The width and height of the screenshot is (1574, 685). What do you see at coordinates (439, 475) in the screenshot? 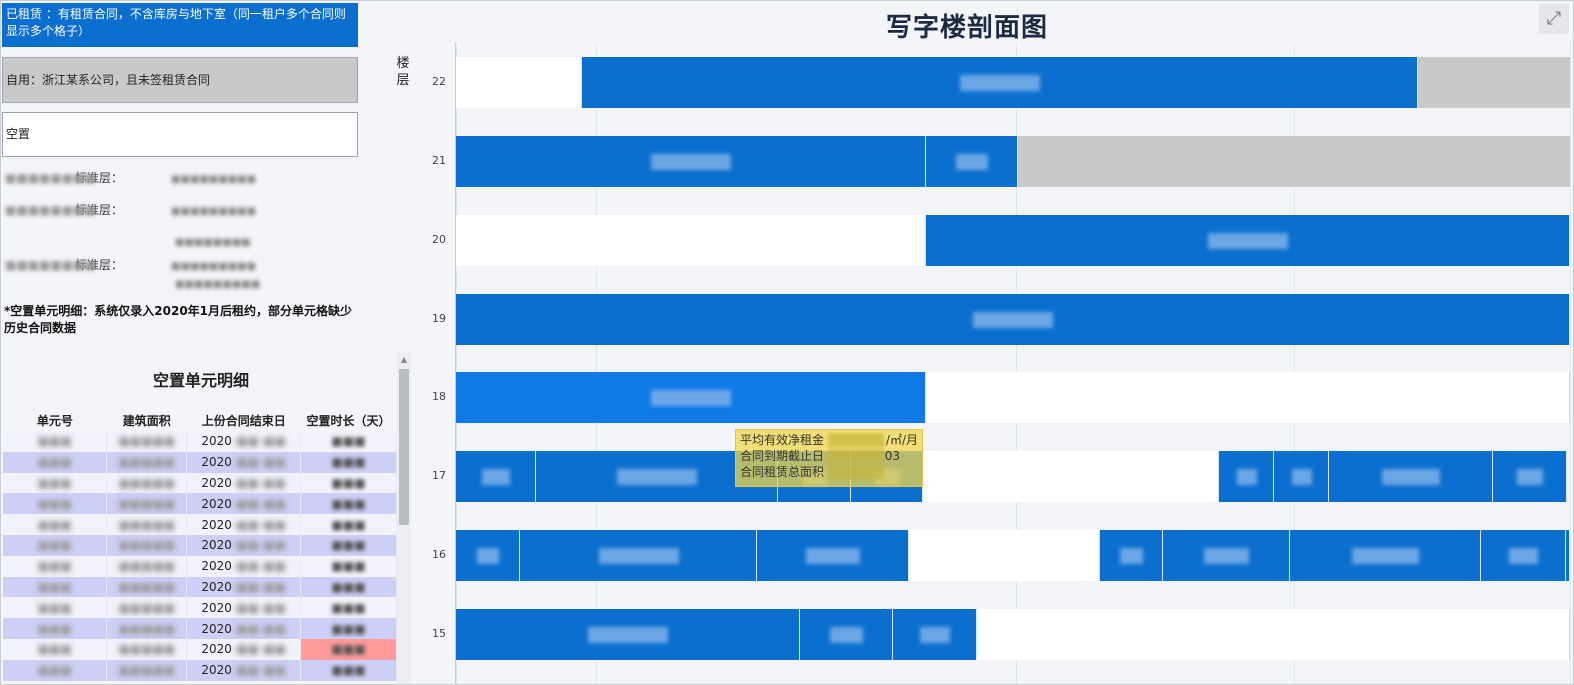
I see `floor-tick-label: 17` at bounding box center [439, 475].